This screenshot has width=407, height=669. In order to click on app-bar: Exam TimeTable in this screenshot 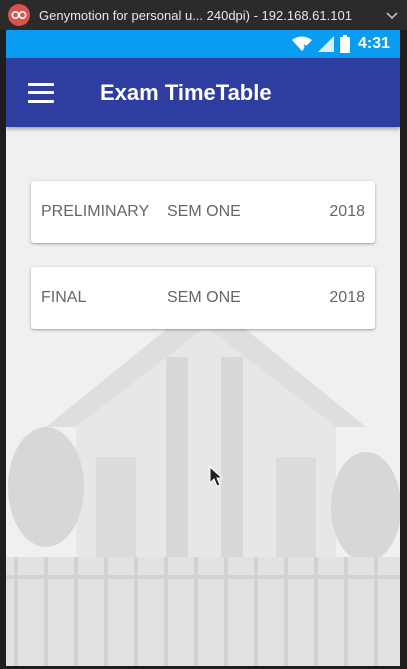, I will do `click(203, 92)`.